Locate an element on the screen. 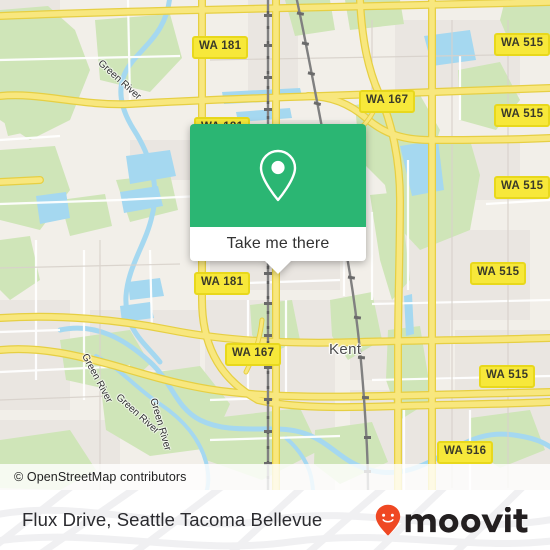  footer-bar: Flux Drive, Seattle Tacoma Bellevue is located at coordinates (275, 520).